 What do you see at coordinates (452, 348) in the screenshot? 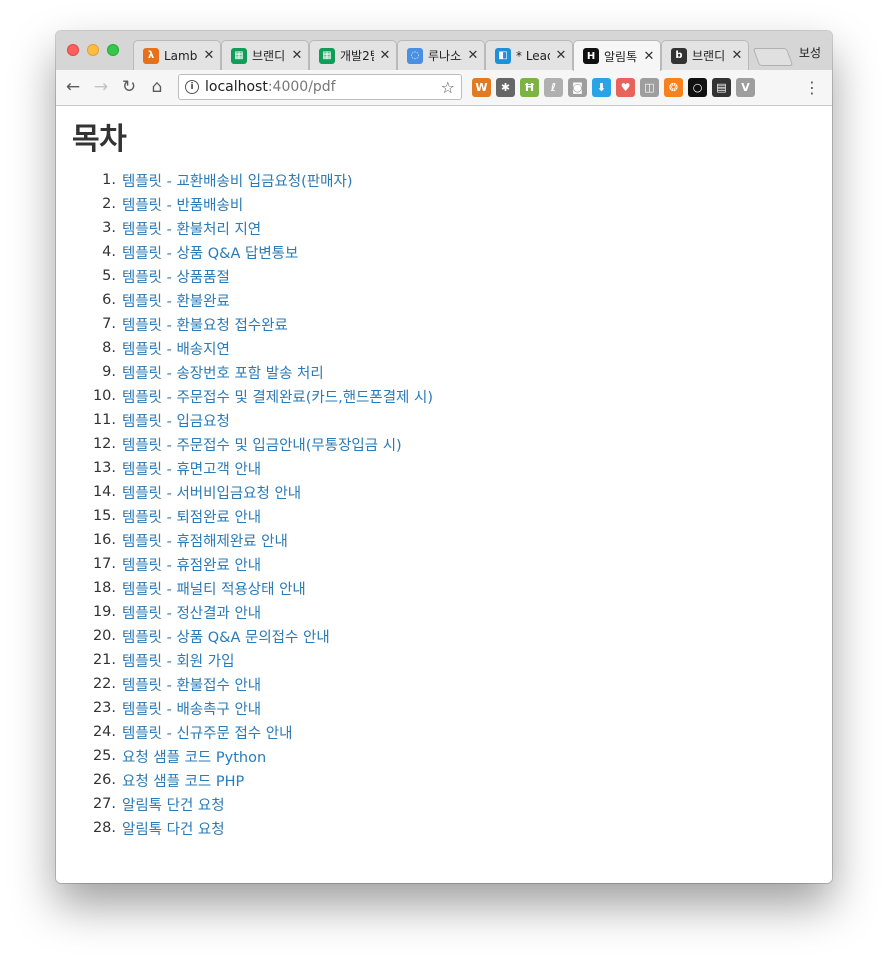
I see `list-item: 8. 템플릿 - 배송지연` at bounding box center [452, 348].